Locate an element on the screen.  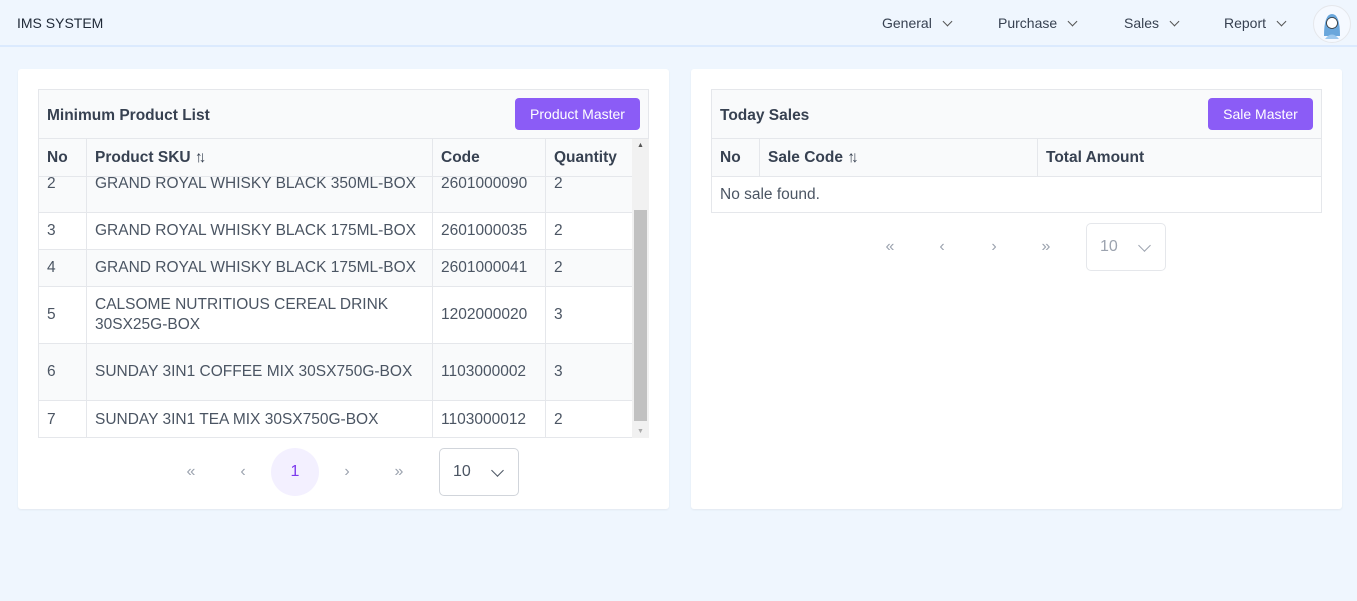
nav-label: Purchase is located at coordinates (1028, 23).